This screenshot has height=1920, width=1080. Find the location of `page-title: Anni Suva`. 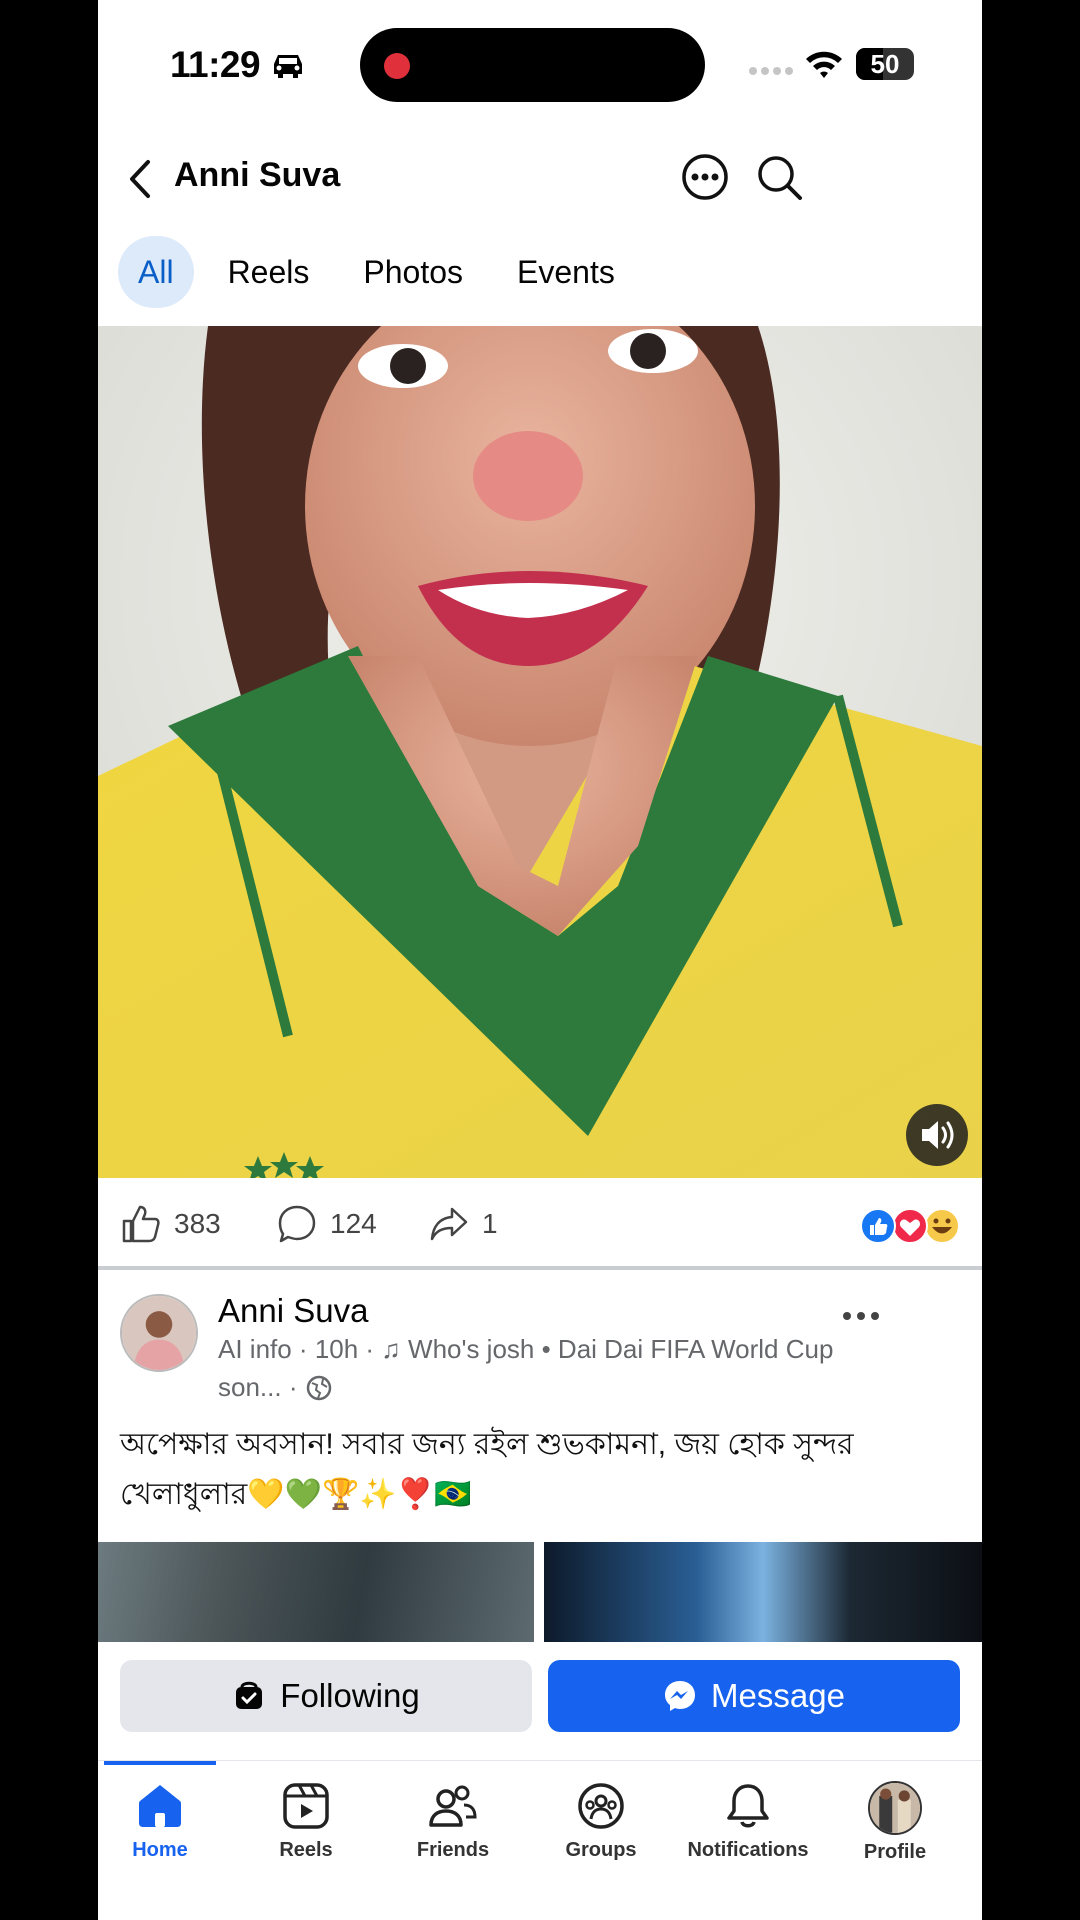

page-title: Anni Suva is located at coordinates (257, 175).